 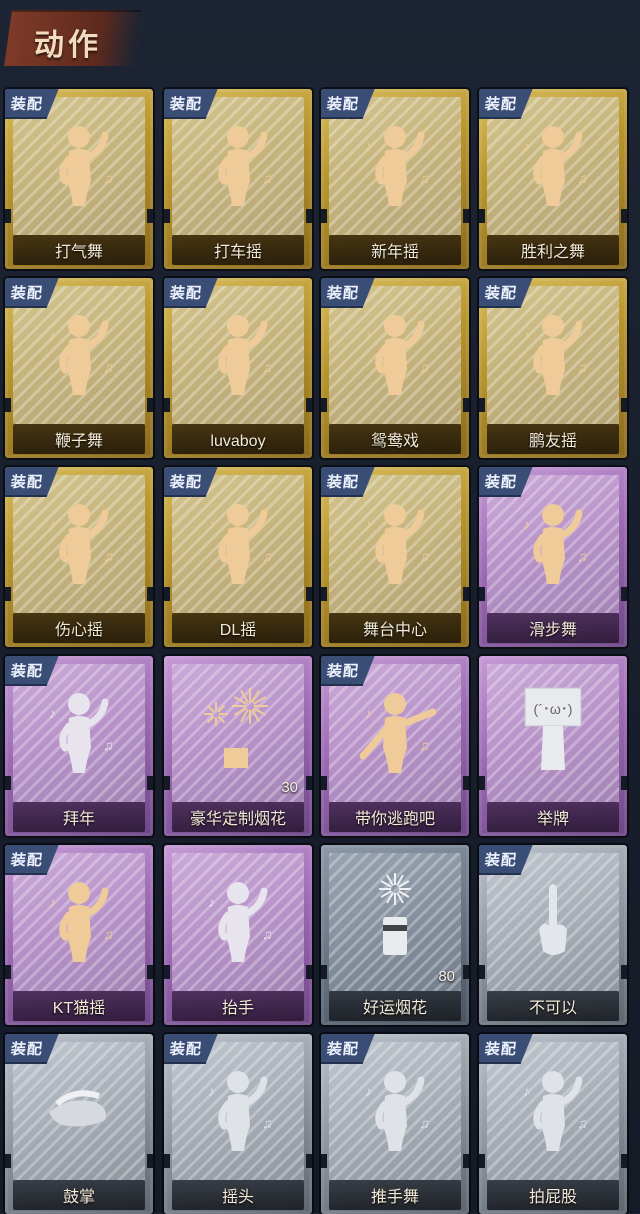 What do you see at coordinates (78, 819) in the screenshot?
I see `emote-name: 拜年` at bounding box center [78, 819].